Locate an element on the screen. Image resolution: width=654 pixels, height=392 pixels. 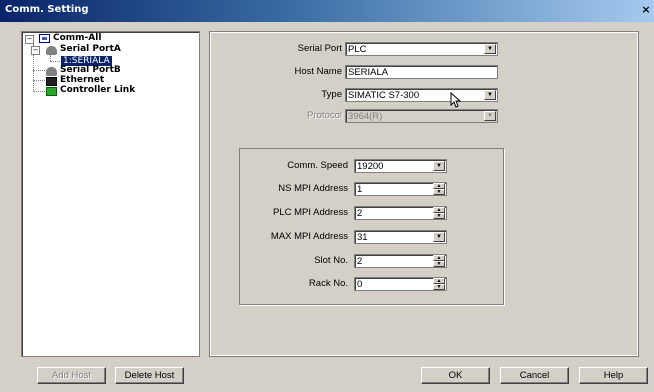
comm-speed-dropdown: 19200 ▼ is located at coordinates (400, 166).